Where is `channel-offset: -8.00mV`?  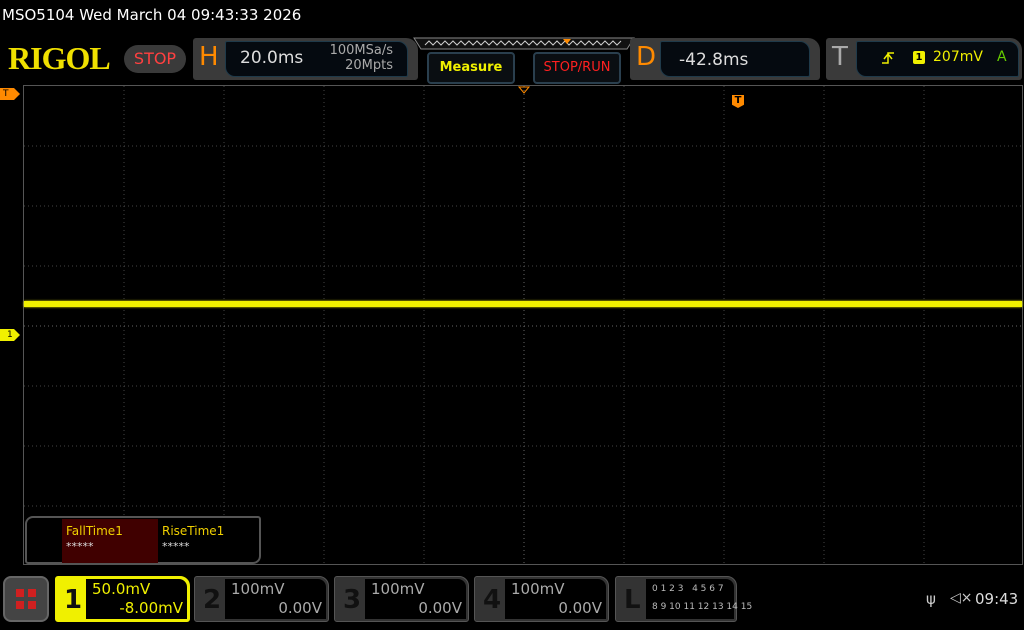
channel-offset: -8.00mV is located at coordinates (151, 608).